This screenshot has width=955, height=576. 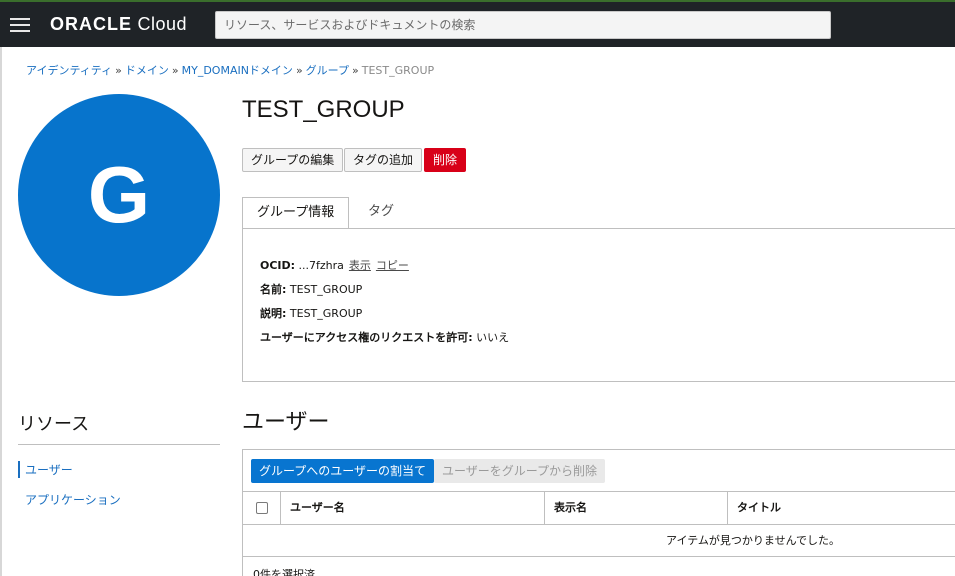 I want to click on empty-table-message: アイテムが見つかりませんでした。, so click(x=599, y=541).